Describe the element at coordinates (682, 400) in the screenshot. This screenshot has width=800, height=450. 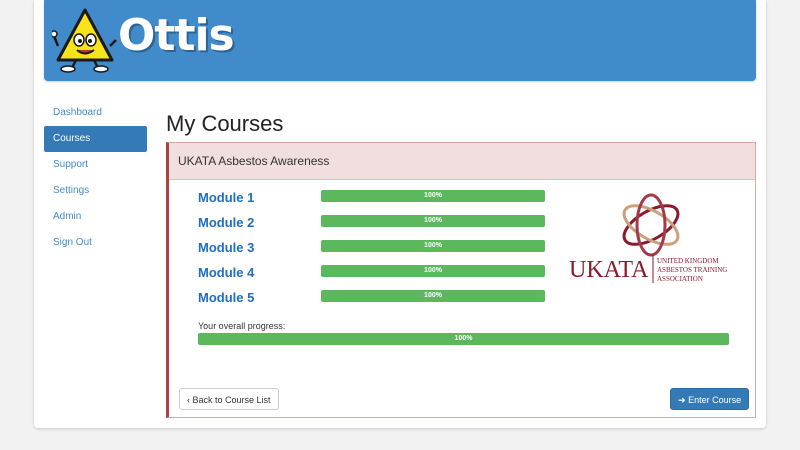
I see `circle-arrow-icon: ➜` at that location.